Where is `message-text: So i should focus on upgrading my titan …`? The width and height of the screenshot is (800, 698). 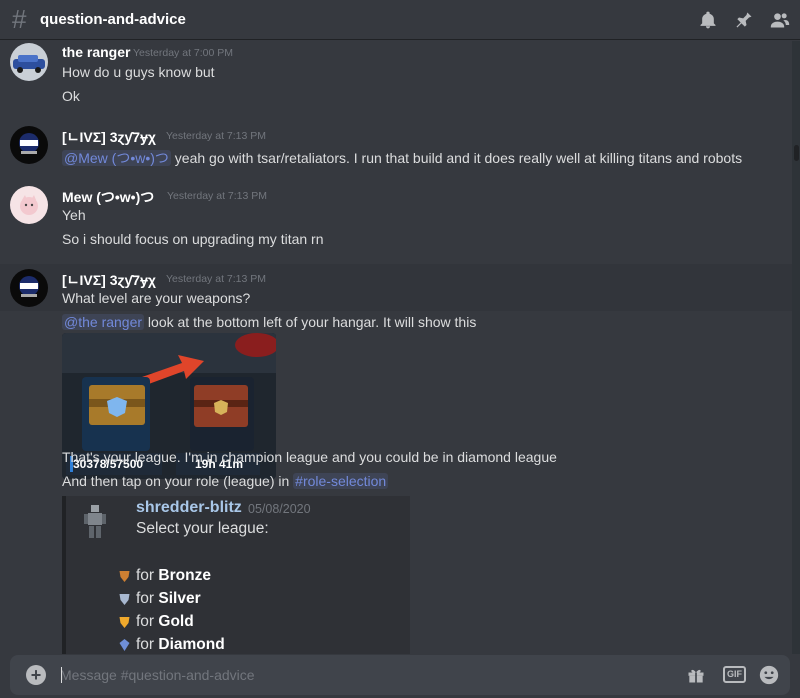
message-text: So i should focus on upgrading my titan … is located at coordinates (193, 239).